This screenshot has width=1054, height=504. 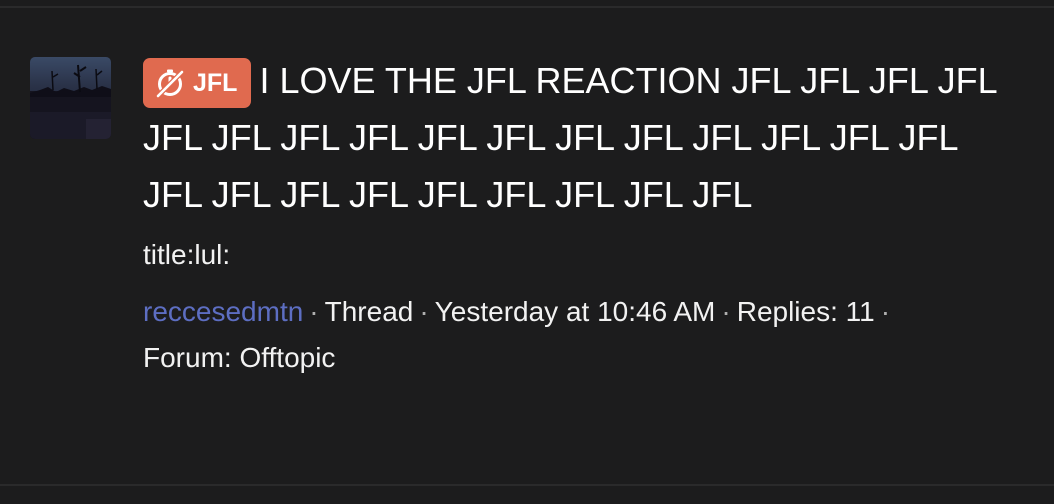 What do you see at coordinates (215, 83) in the screenshot?
I see `prefix-label: JFL` at bounding box center [215, 83].